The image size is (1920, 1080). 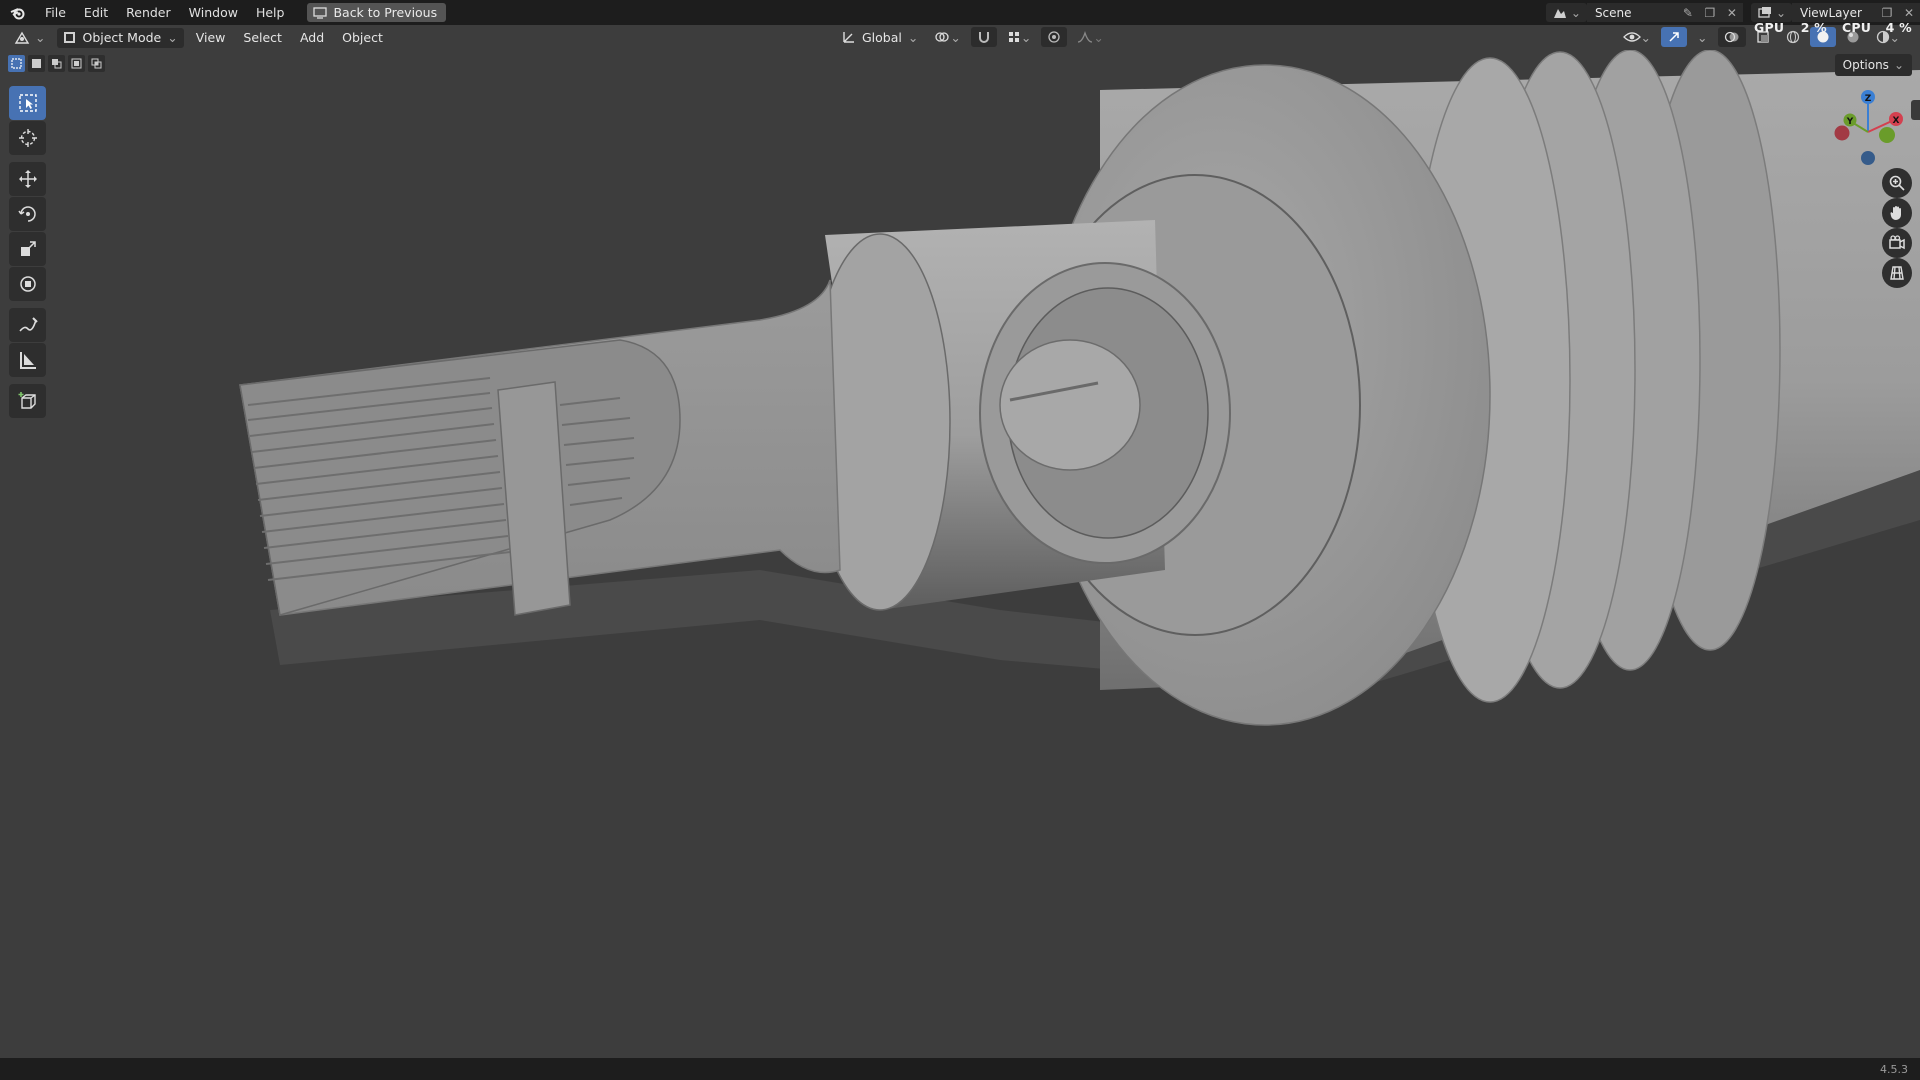 What do you see at coordinates (36, 63) in the screenshot?
I see `select-extend-button` at bounding box center [36, 63].